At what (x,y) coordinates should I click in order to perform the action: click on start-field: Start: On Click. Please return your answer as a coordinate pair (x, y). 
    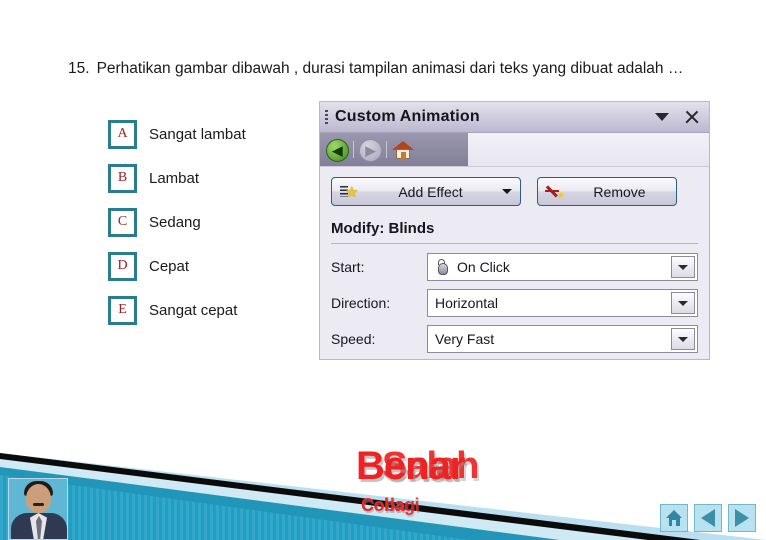
    Looking at the image, I should click on (514, 267).